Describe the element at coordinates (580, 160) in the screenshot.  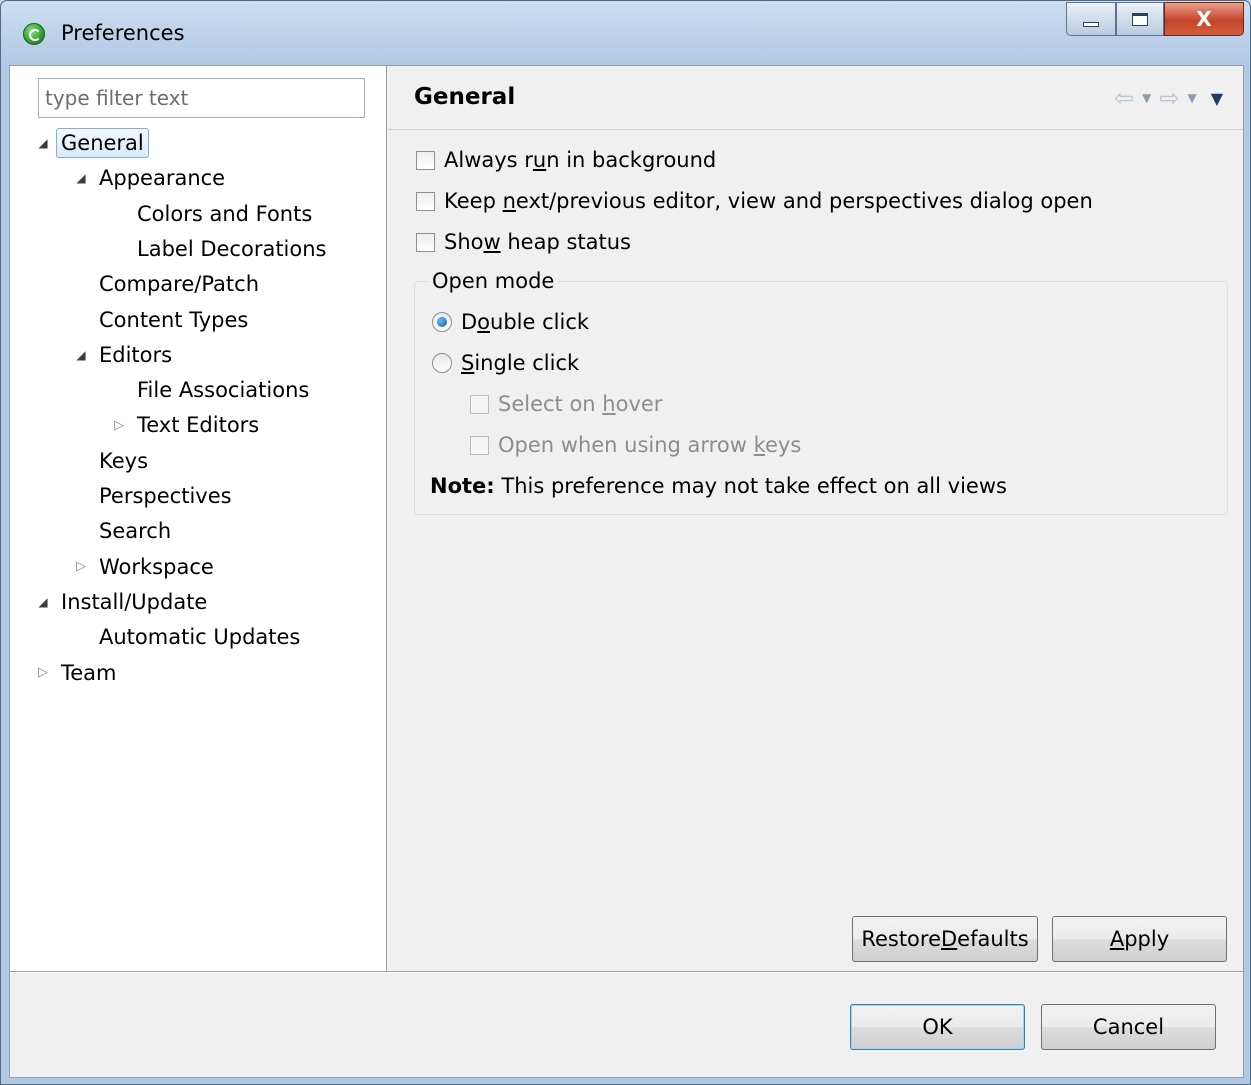
I see `always-run-label: Always run in background` at that location.